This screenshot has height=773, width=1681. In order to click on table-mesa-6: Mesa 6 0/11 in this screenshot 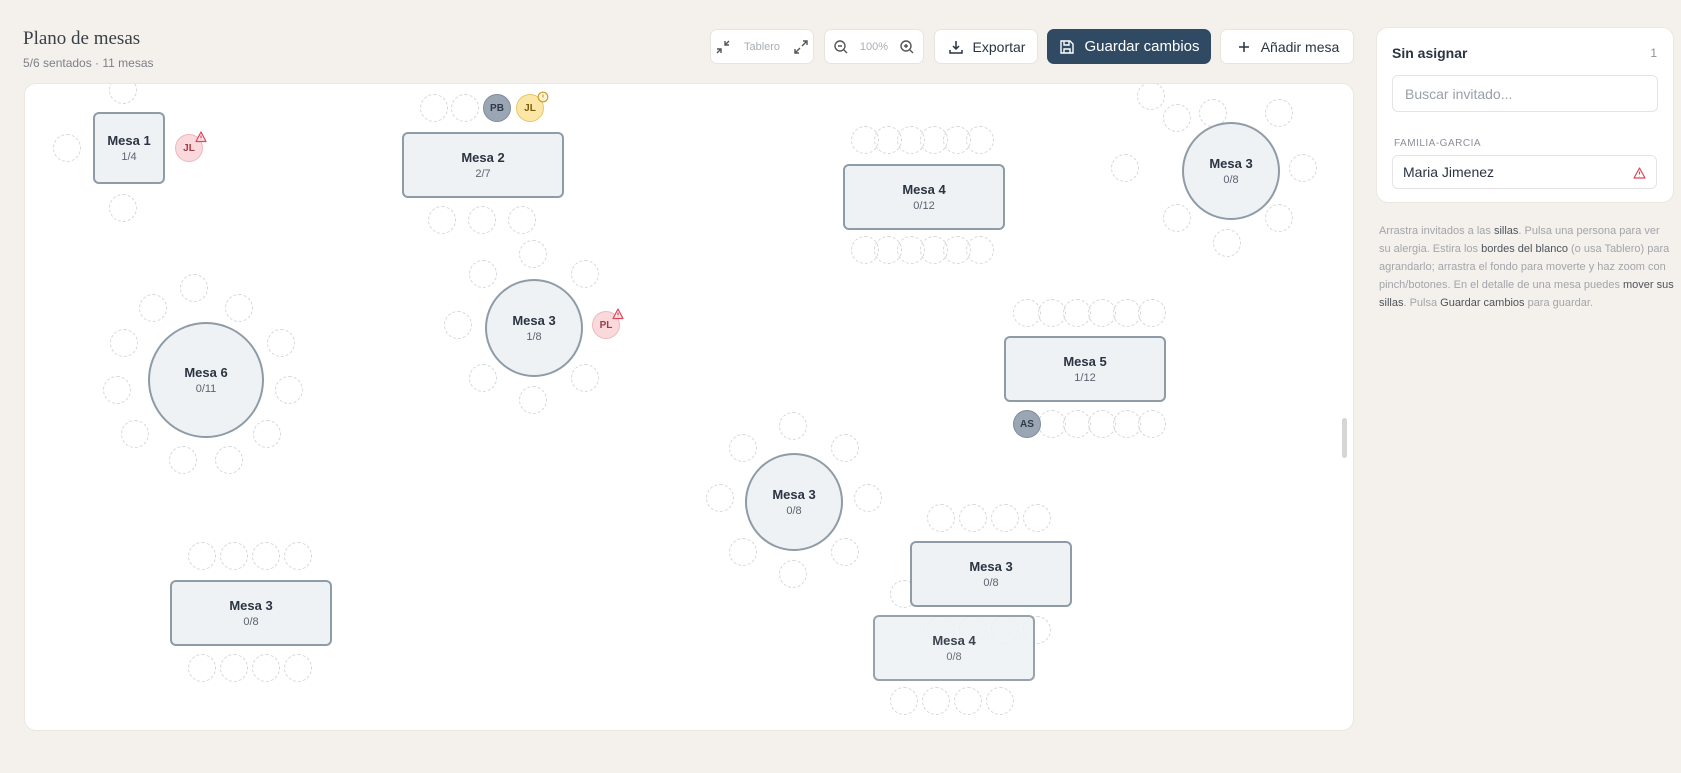, I will do `click(206, 380)`.